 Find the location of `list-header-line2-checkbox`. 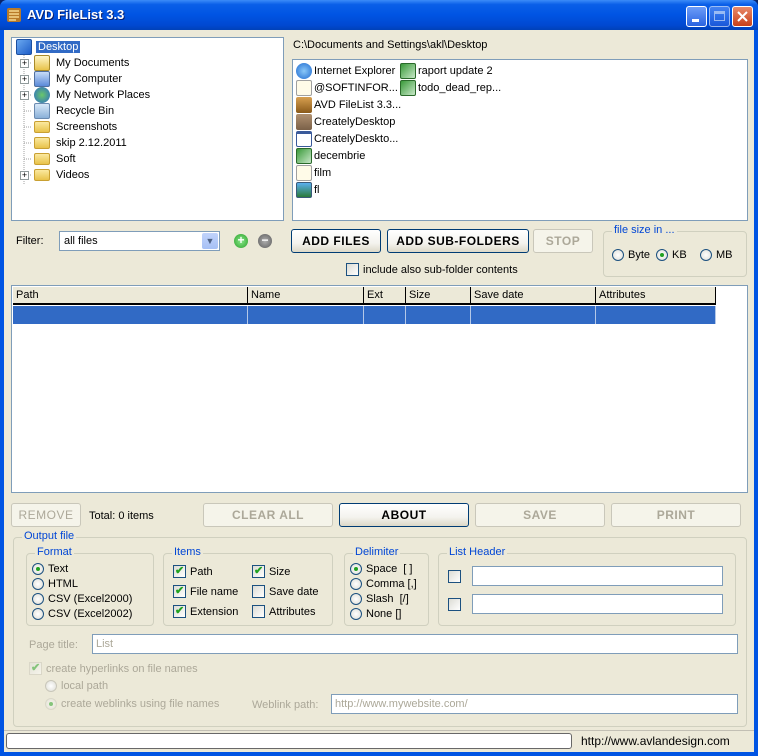

list-header-line2-checkbox is located at coordinates (456, 604).